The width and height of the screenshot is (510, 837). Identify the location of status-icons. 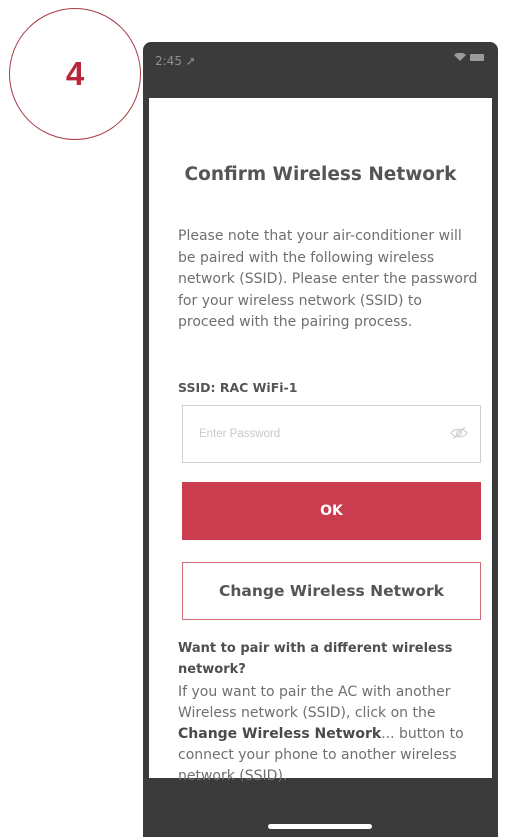
(469, 57).